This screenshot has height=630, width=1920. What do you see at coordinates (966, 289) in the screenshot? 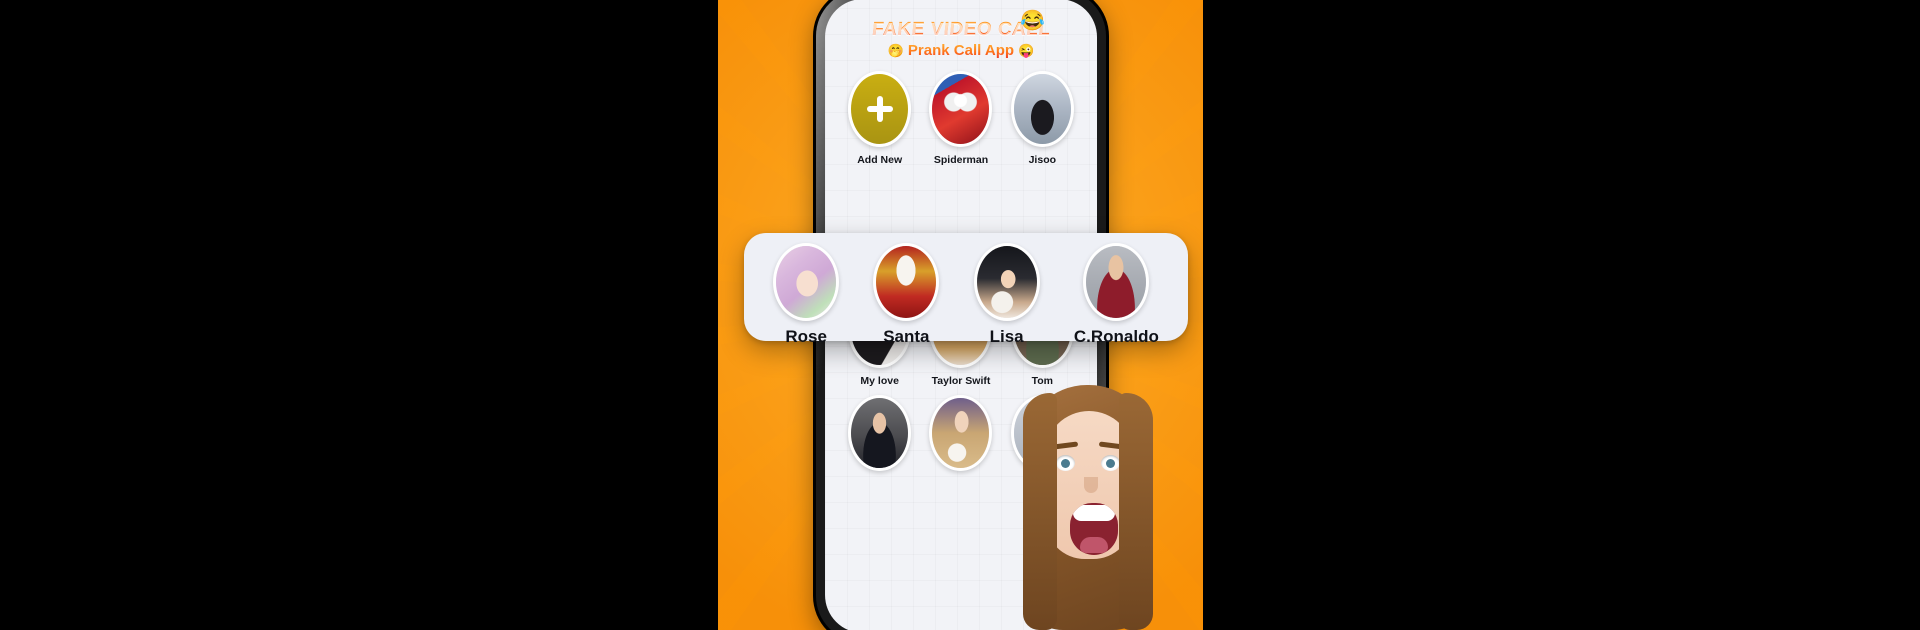
I see `highlighted-contacts-card: Rose Santa Lisa C.Ronaldo` at bounding box center [966, 289].